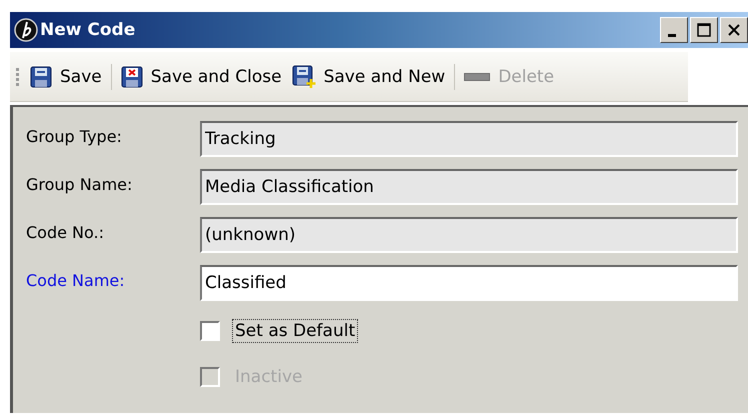 The image size is (748, 418). Describe the element at coordinates (65, 232) in the screenshot. I see `field-label: Code No.:` at that location.